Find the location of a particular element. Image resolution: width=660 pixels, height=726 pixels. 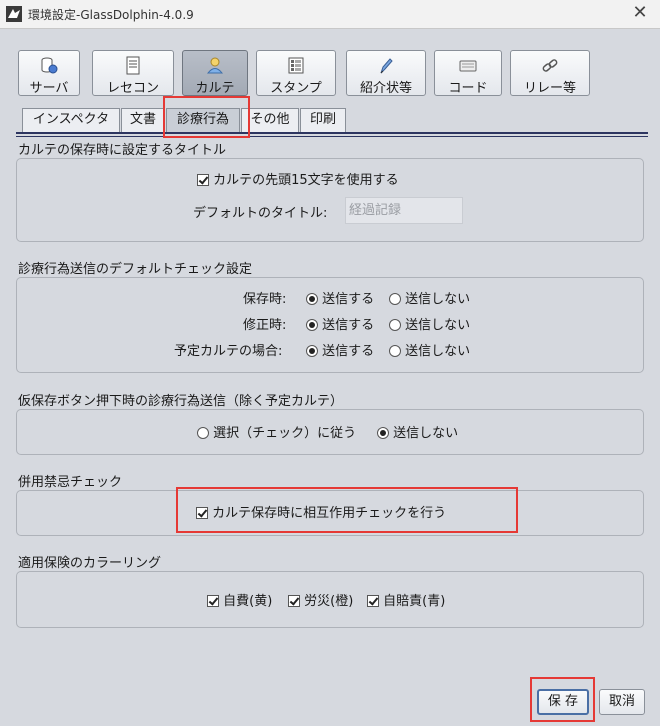

use-first15-checkbox is located at coordinates (203, 180).